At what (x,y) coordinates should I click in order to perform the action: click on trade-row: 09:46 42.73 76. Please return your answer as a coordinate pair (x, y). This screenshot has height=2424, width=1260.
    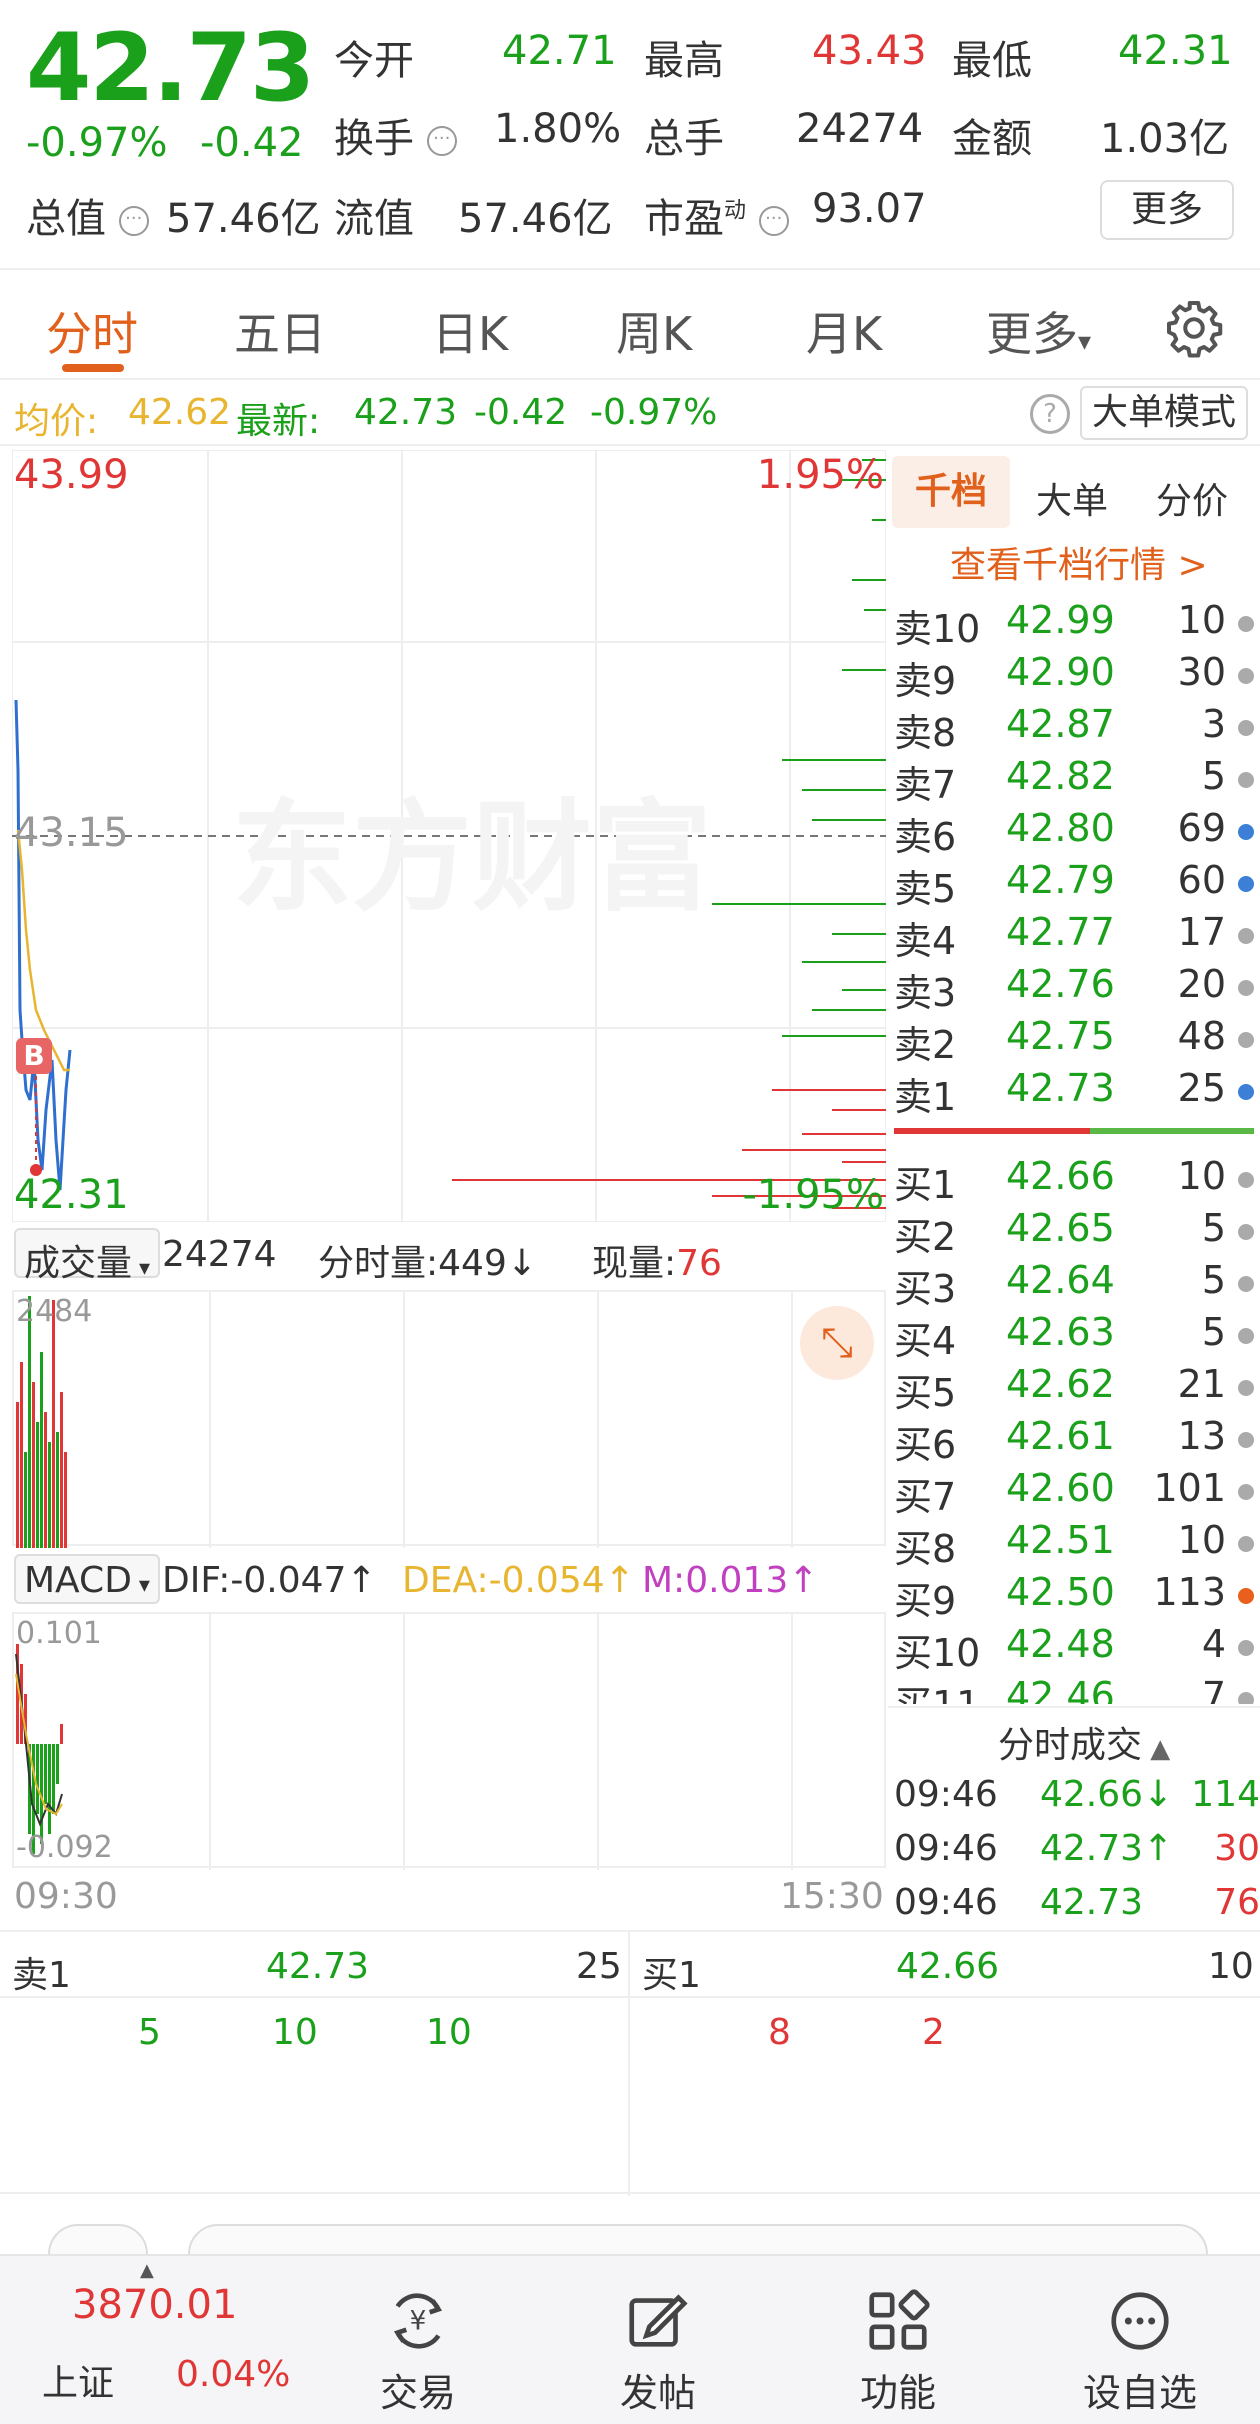
    Looking at the image, I should click on (1077, 1902).